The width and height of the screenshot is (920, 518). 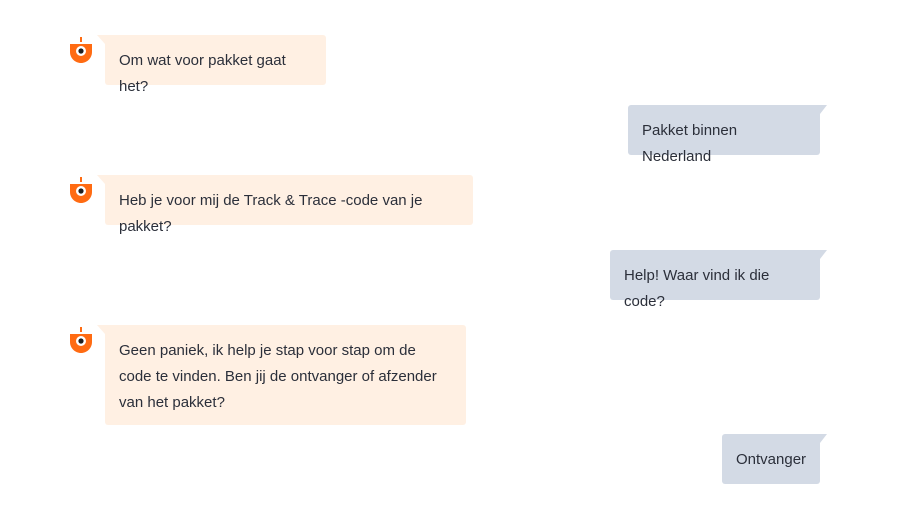 I want to click on user-message-text: Ontvanger, so click(x=771, y=459).